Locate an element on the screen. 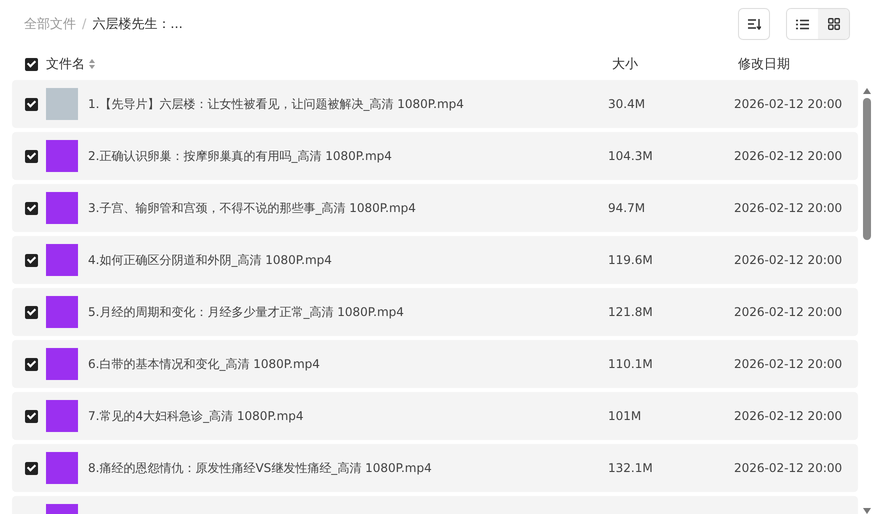 The width and height of the screenshot is (874, 514). file-size: 110.1M is located at coordinates (630, 364).